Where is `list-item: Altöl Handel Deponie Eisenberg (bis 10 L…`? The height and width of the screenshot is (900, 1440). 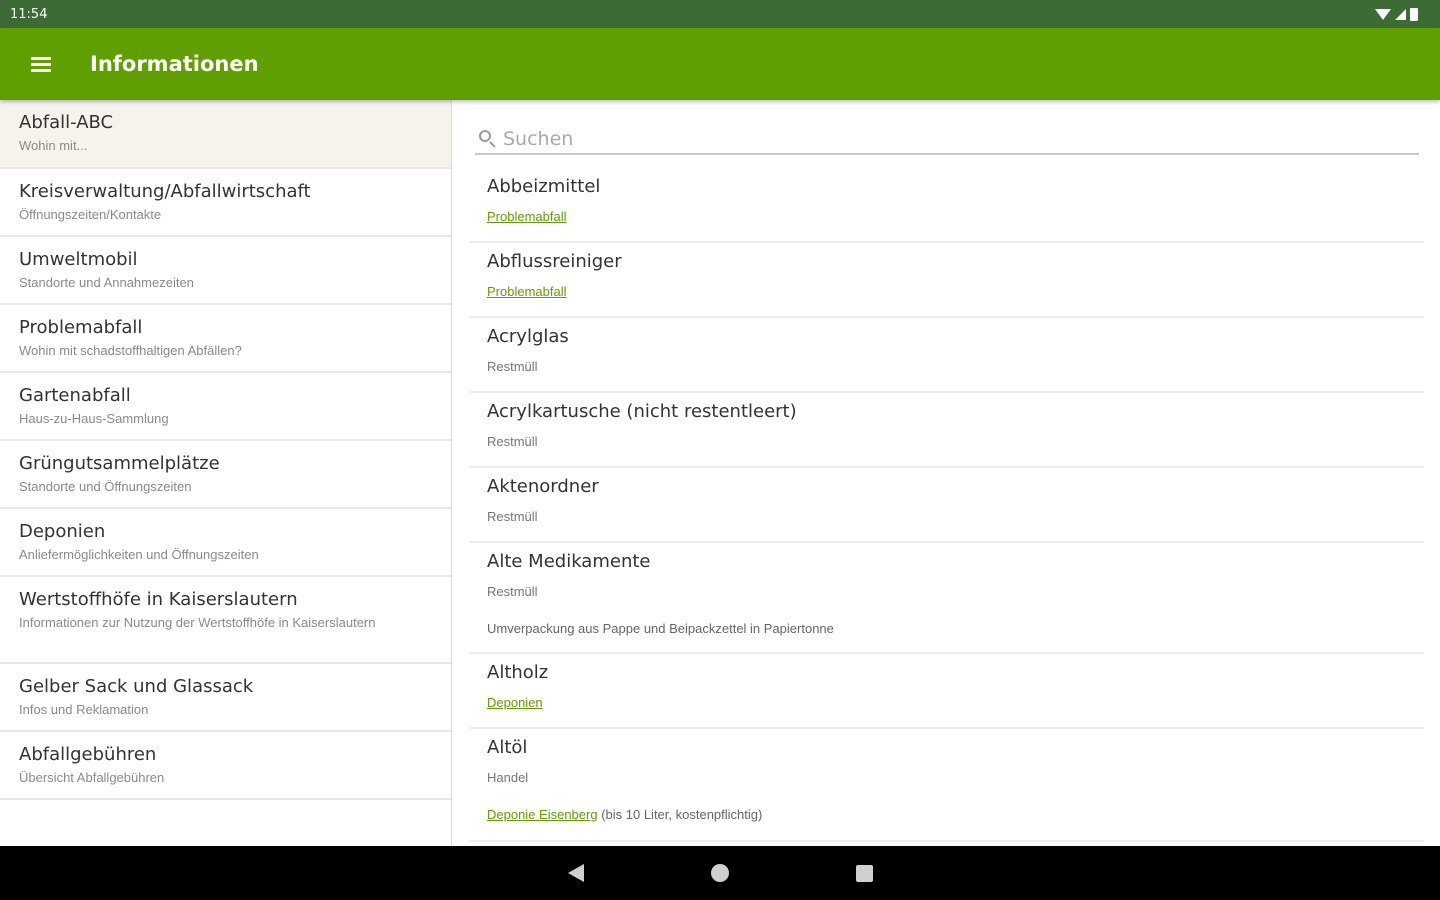
list-item: Altöl Handel Deponie Eisenberg (bis 10 L… is located at coordinates (946, 785).